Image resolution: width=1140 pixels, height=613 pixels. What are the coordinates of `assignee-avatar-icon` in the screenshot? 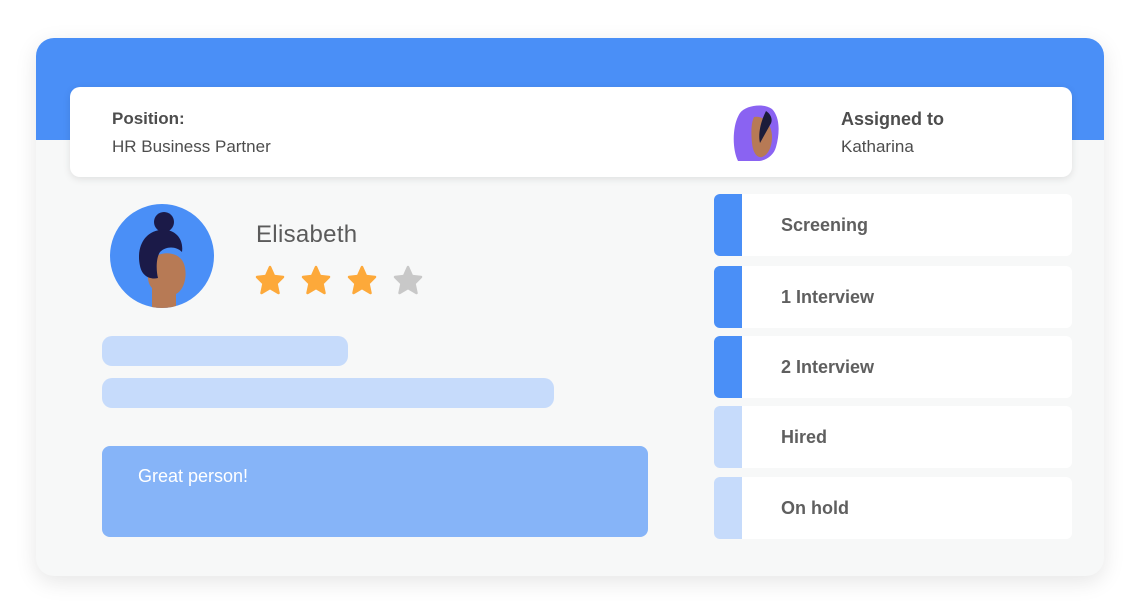 It's located at (756, 133).